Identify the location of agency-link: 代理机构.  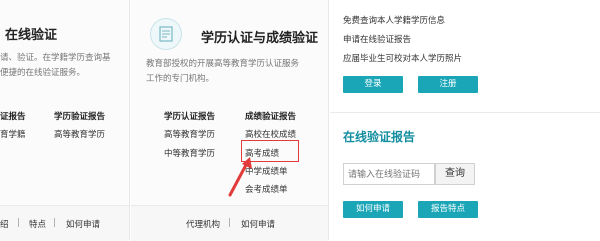
(203, 224).